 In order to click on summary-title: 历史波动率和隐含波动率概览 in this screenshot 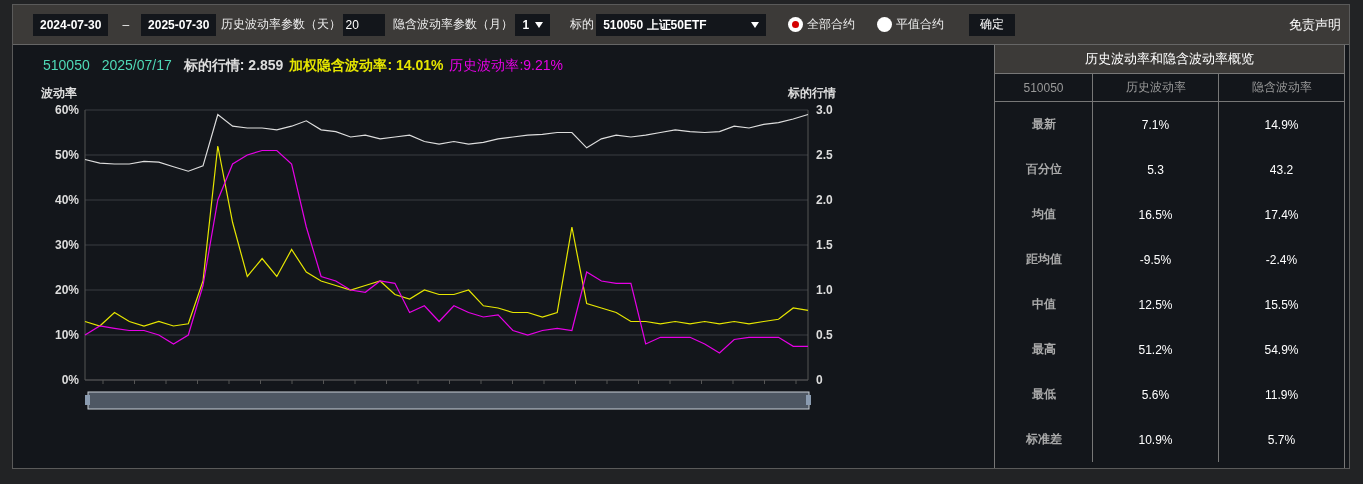, I will do `click(1169, 59)`.